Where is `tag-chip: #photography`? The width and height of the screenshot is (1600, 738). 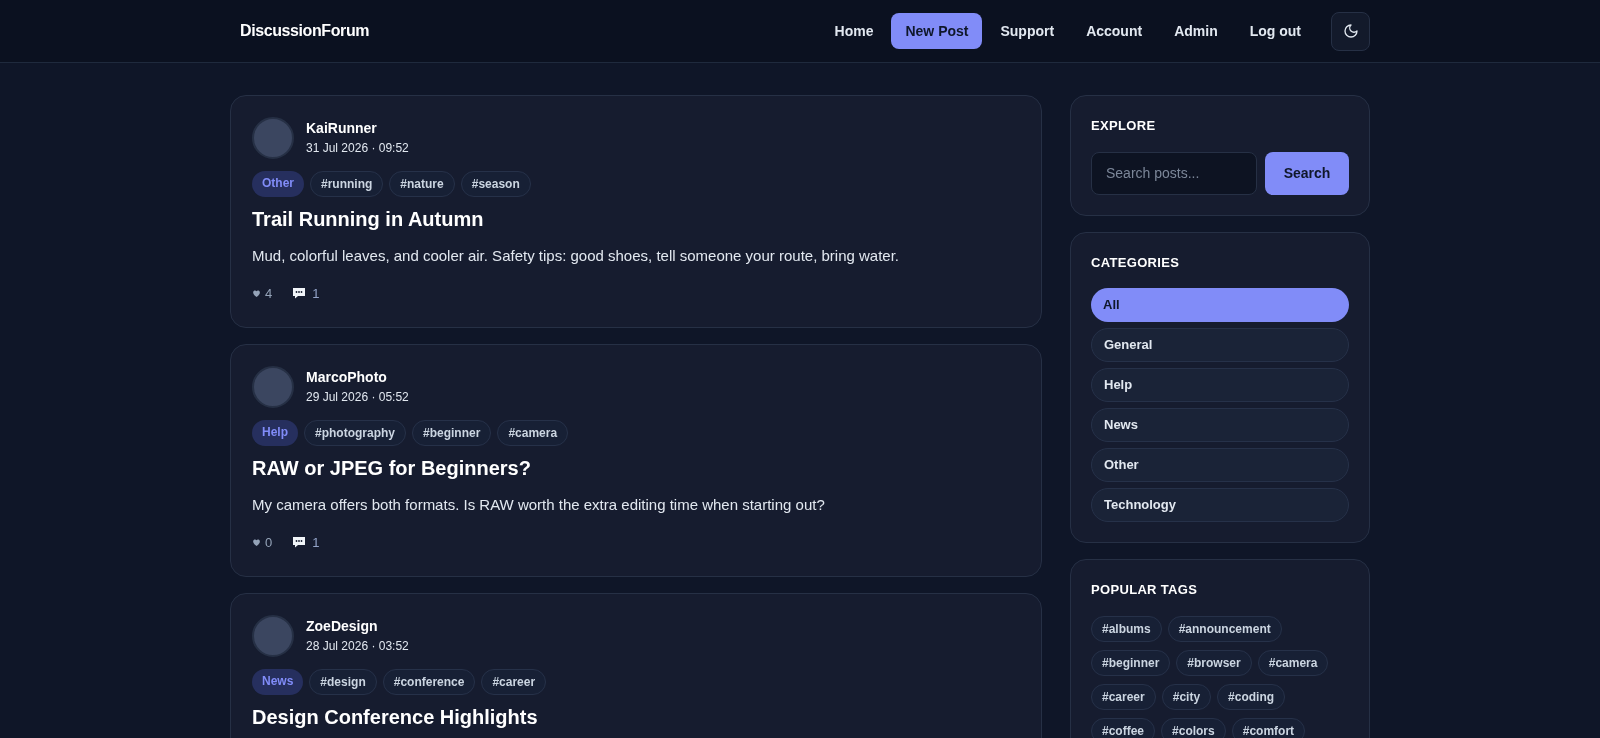 tag-chip: #photography is located at coordinates (355, 433).